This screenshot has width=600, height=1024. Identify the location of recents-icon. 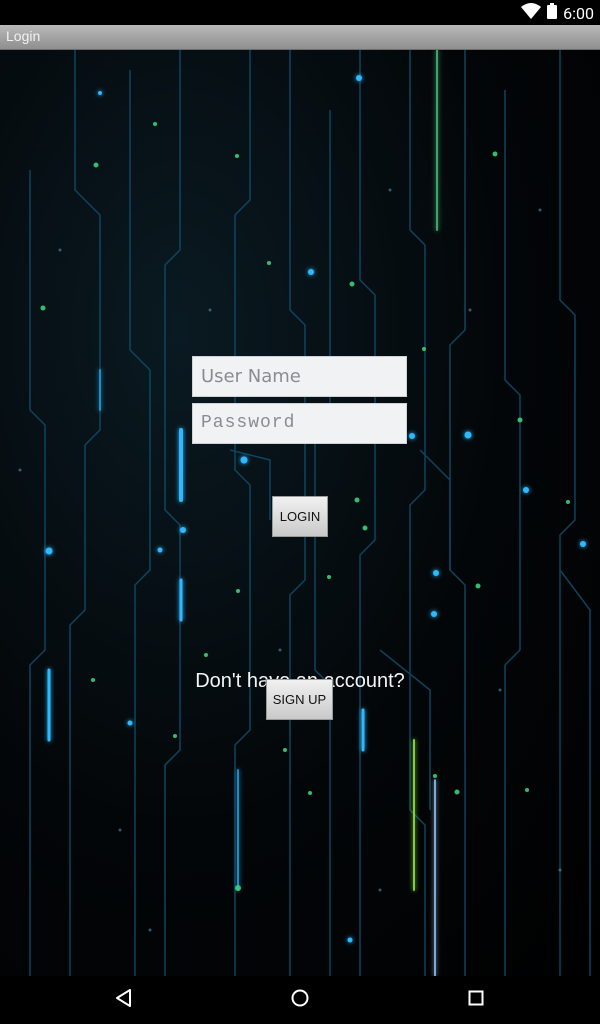
(476, 1000).